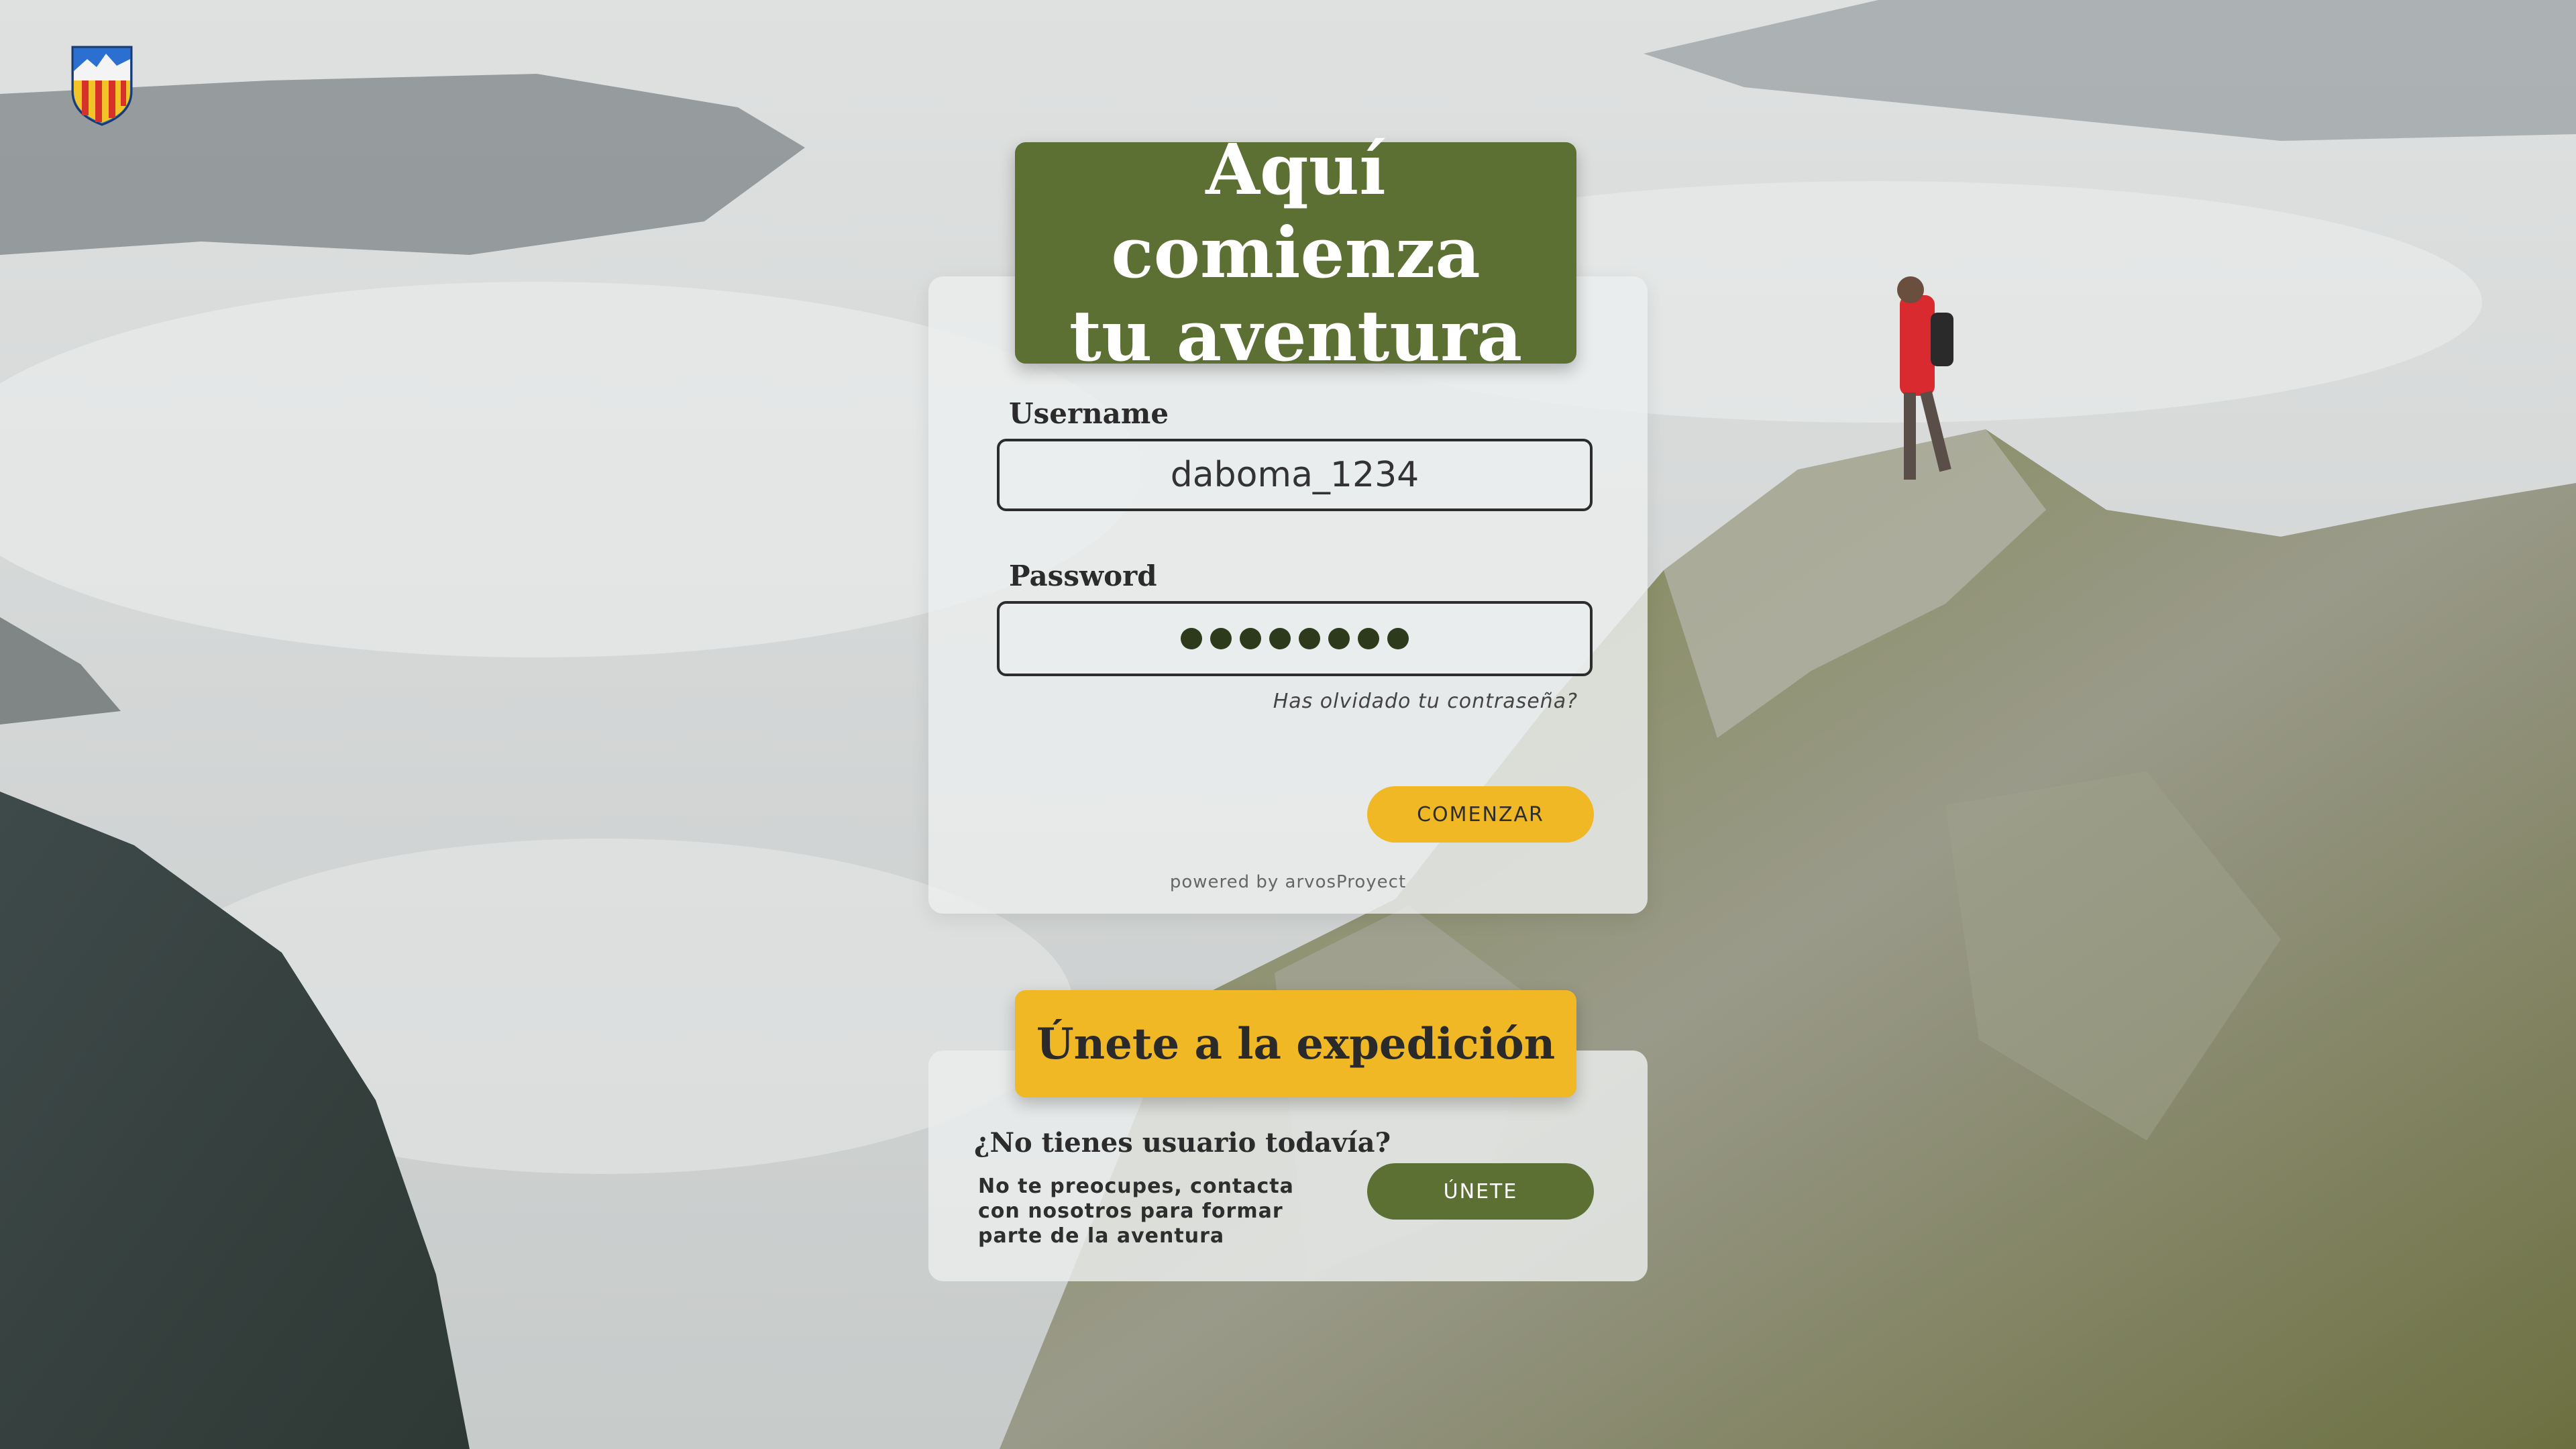 The height and width of the screenshot is (1449, 2576). I want to click on username-label: Username, so click(1089, 413).